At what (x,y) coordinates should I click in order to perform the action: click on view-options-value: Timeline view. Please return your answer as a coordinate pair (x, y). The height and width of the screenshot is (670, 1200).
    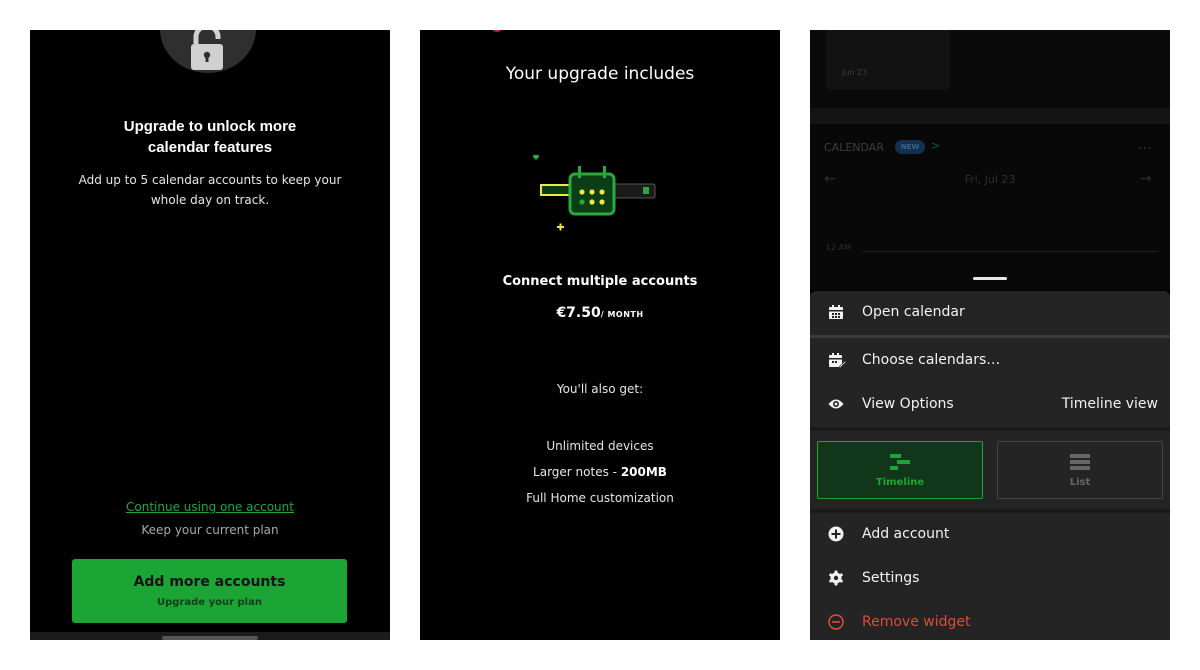
    Looking at the image, I should click on (1109, 404).